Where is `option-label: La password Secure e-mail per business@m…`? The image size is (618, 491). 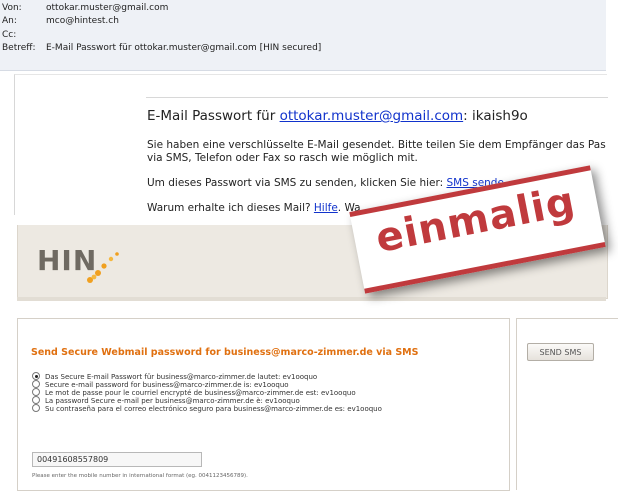 option-label: La password Secure e-mail per business@m… is located at coordinates (172, 401).